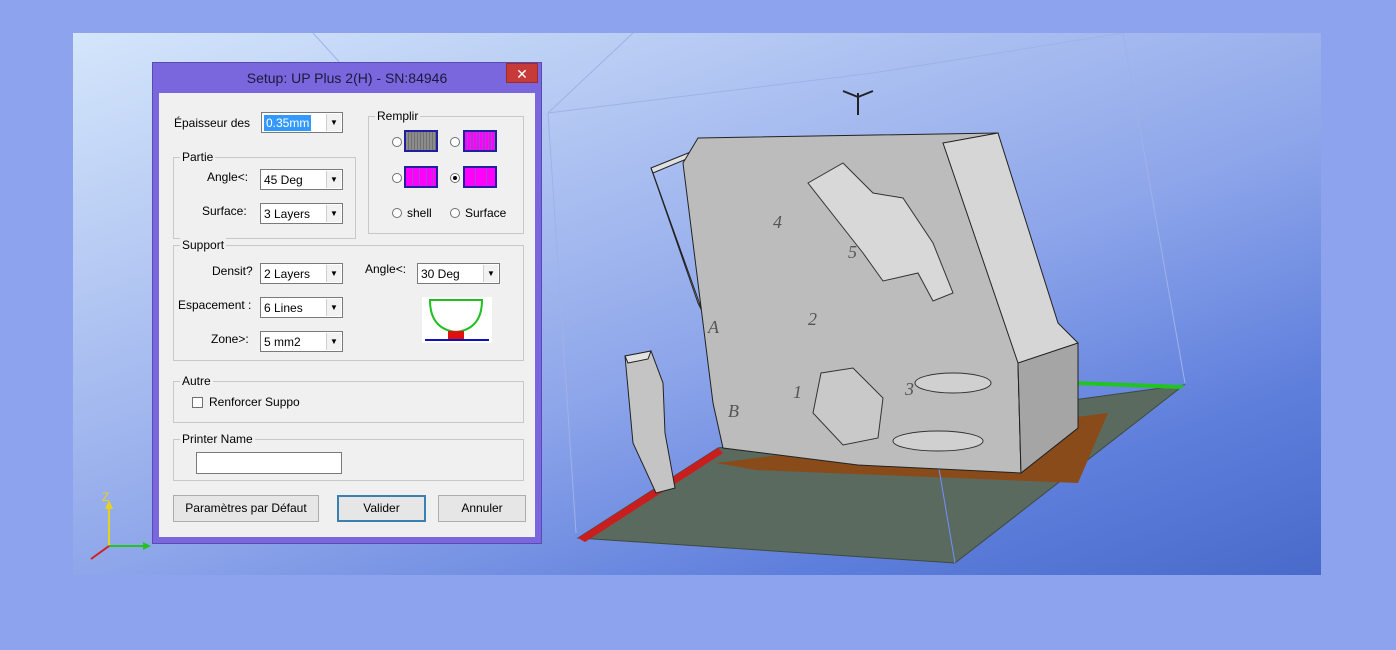 Image resolution: width=1396 pixels, height=650 pixels. Describe the element at coordinates (224, 211) in the screenshot. I see `partie-surface-label: Surface:` at that location.